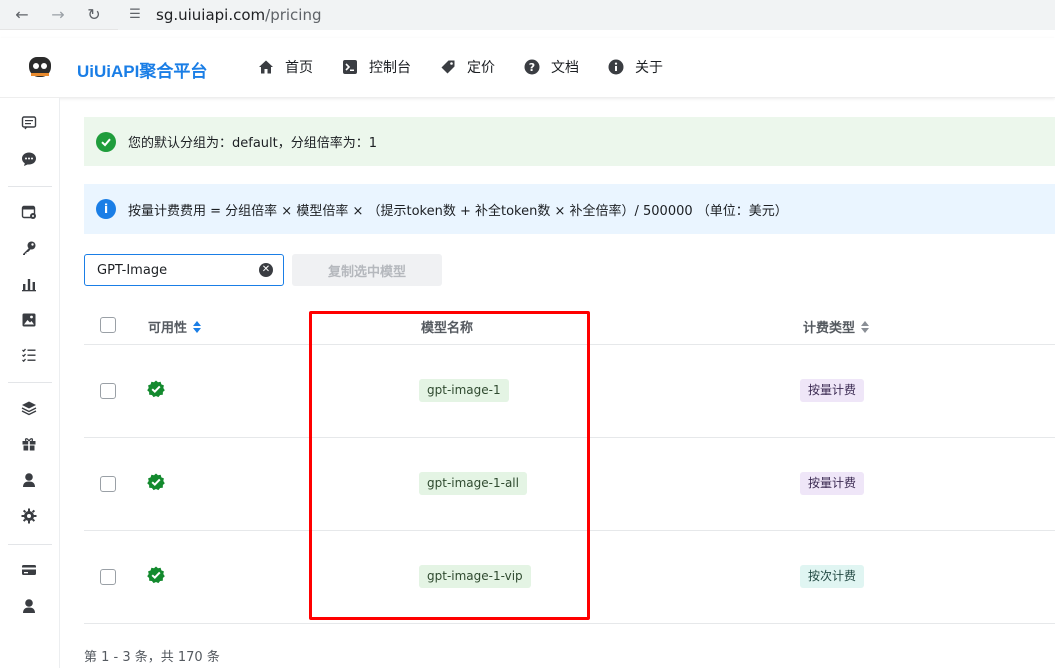 The width and height of the screenshot is (1055, 668). I want to click on chat-bubble-icon, so click(29, 159).